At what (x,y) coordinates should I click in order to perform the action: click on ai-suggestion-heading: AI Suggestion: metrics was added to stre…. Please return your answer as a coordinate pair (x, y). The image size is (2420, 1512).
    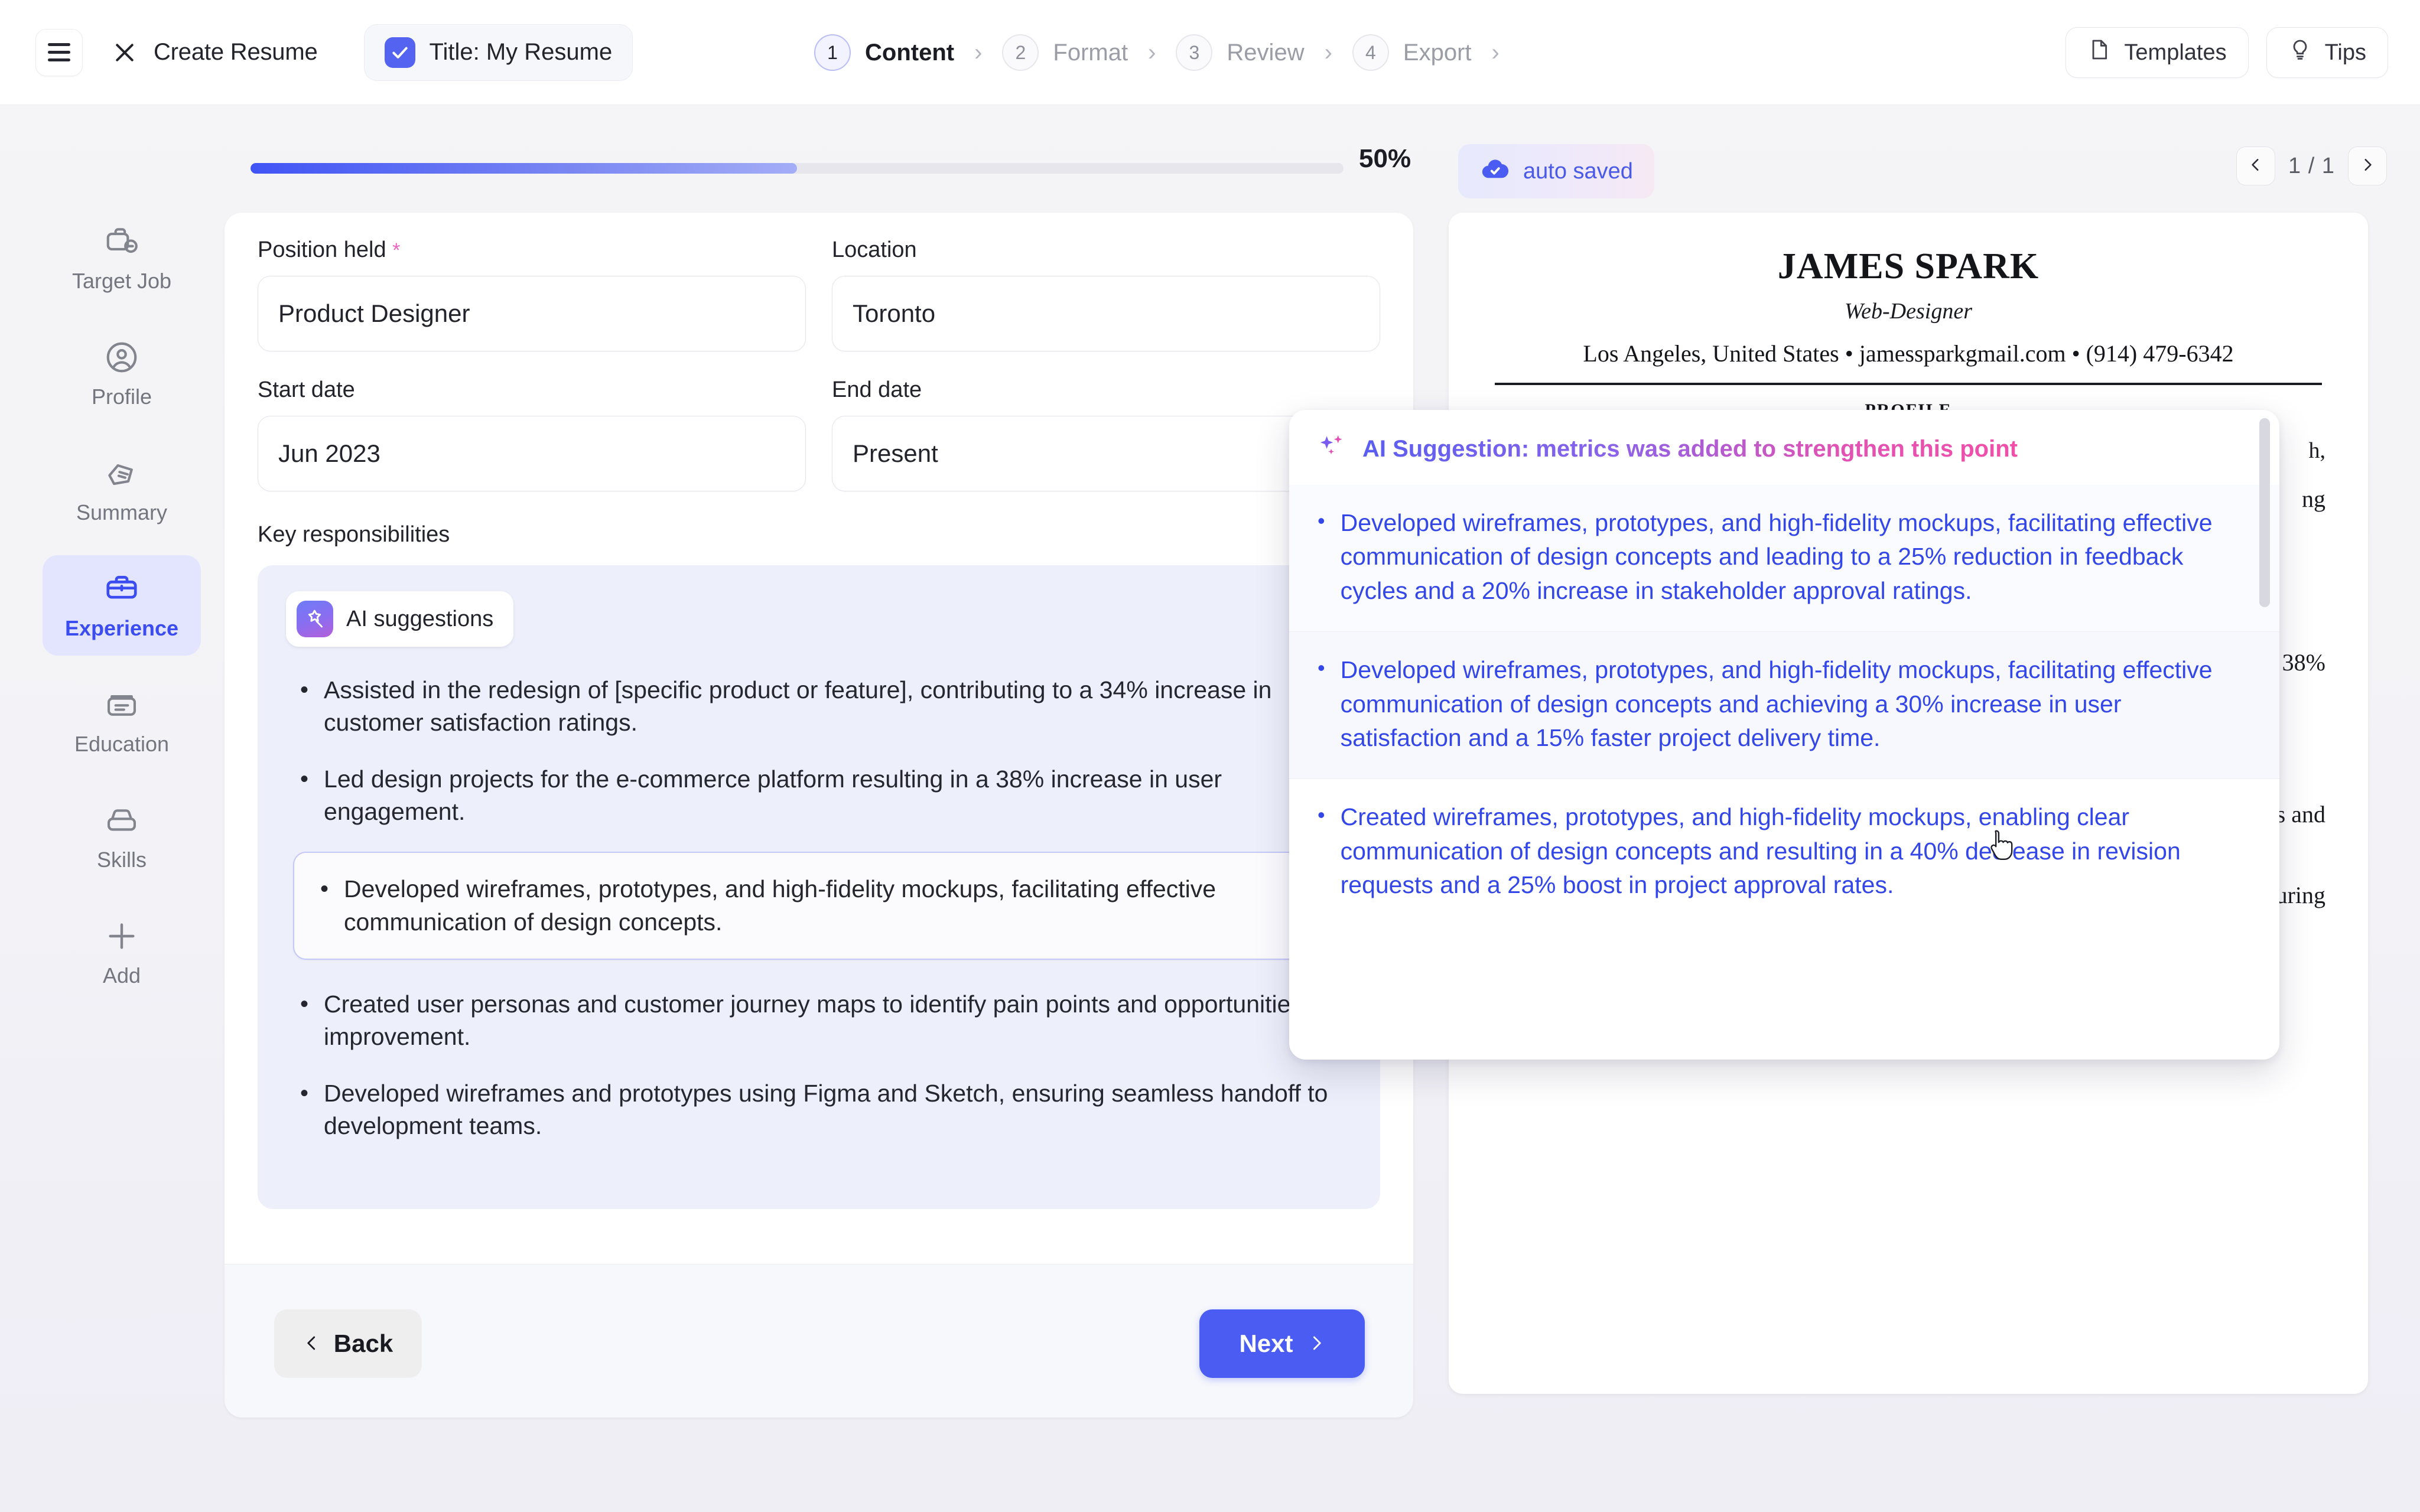
    Looking at the image, I should click on (1690, 449).